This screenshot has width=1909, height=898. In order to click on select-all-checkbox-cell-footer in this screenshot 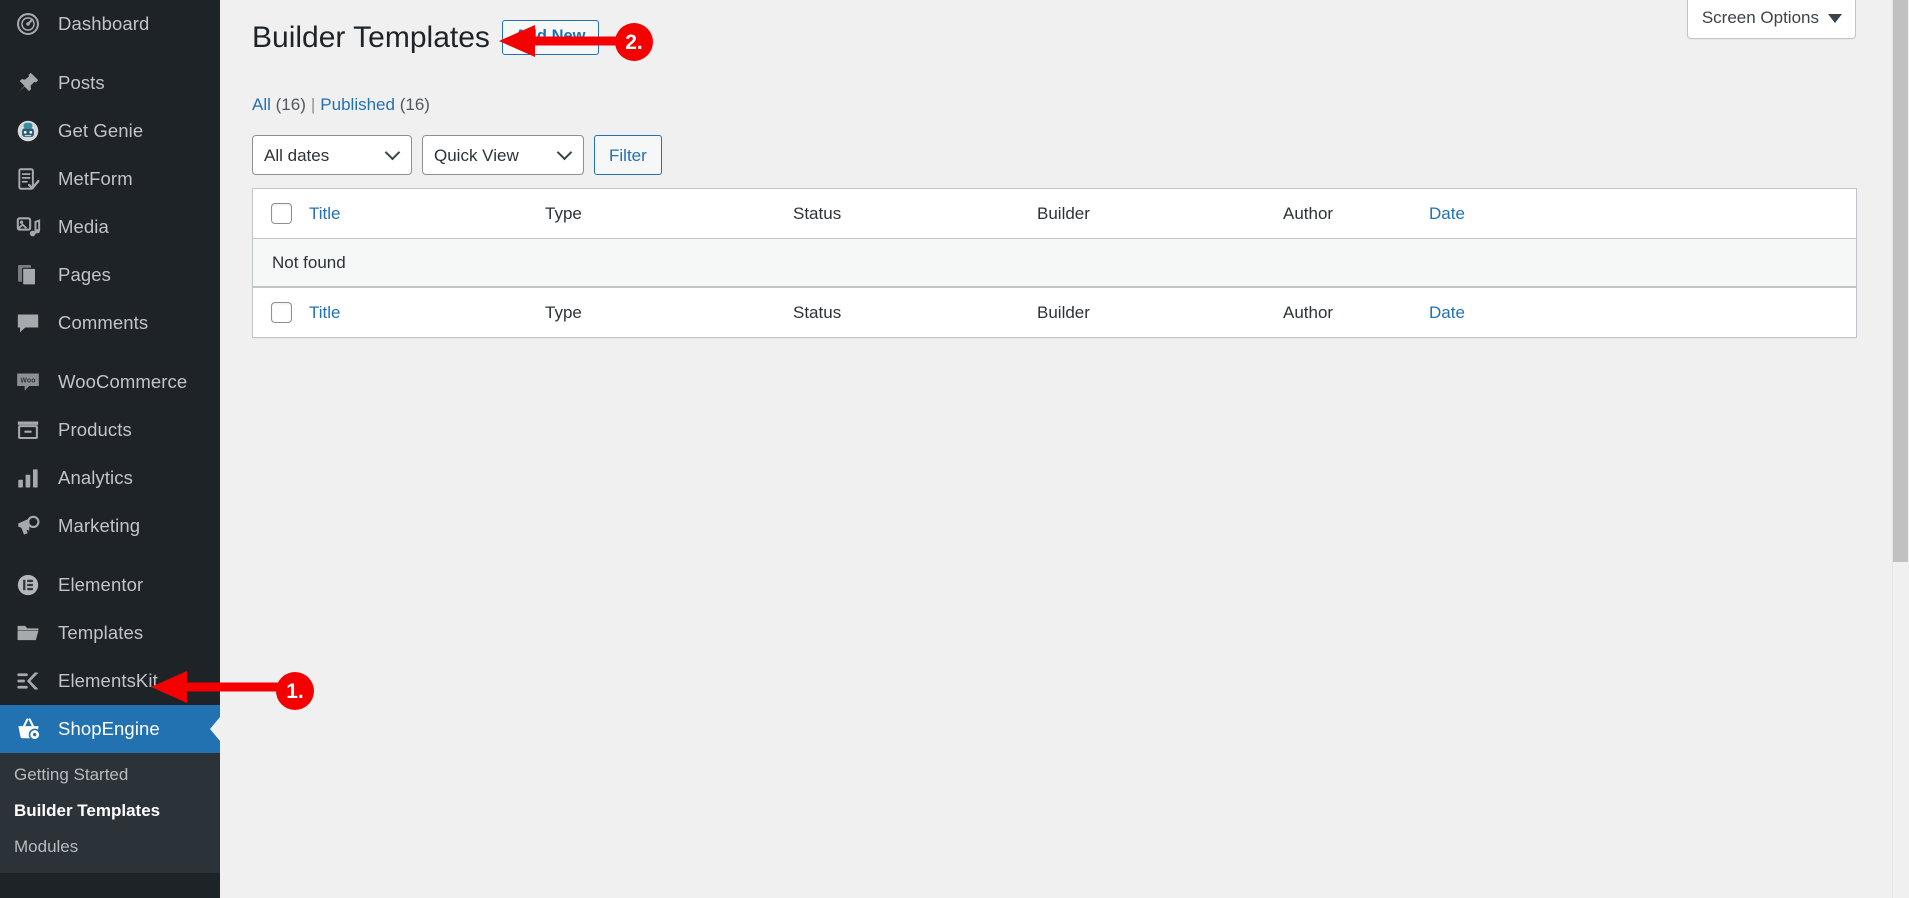, I will do `click(281, 312)`.